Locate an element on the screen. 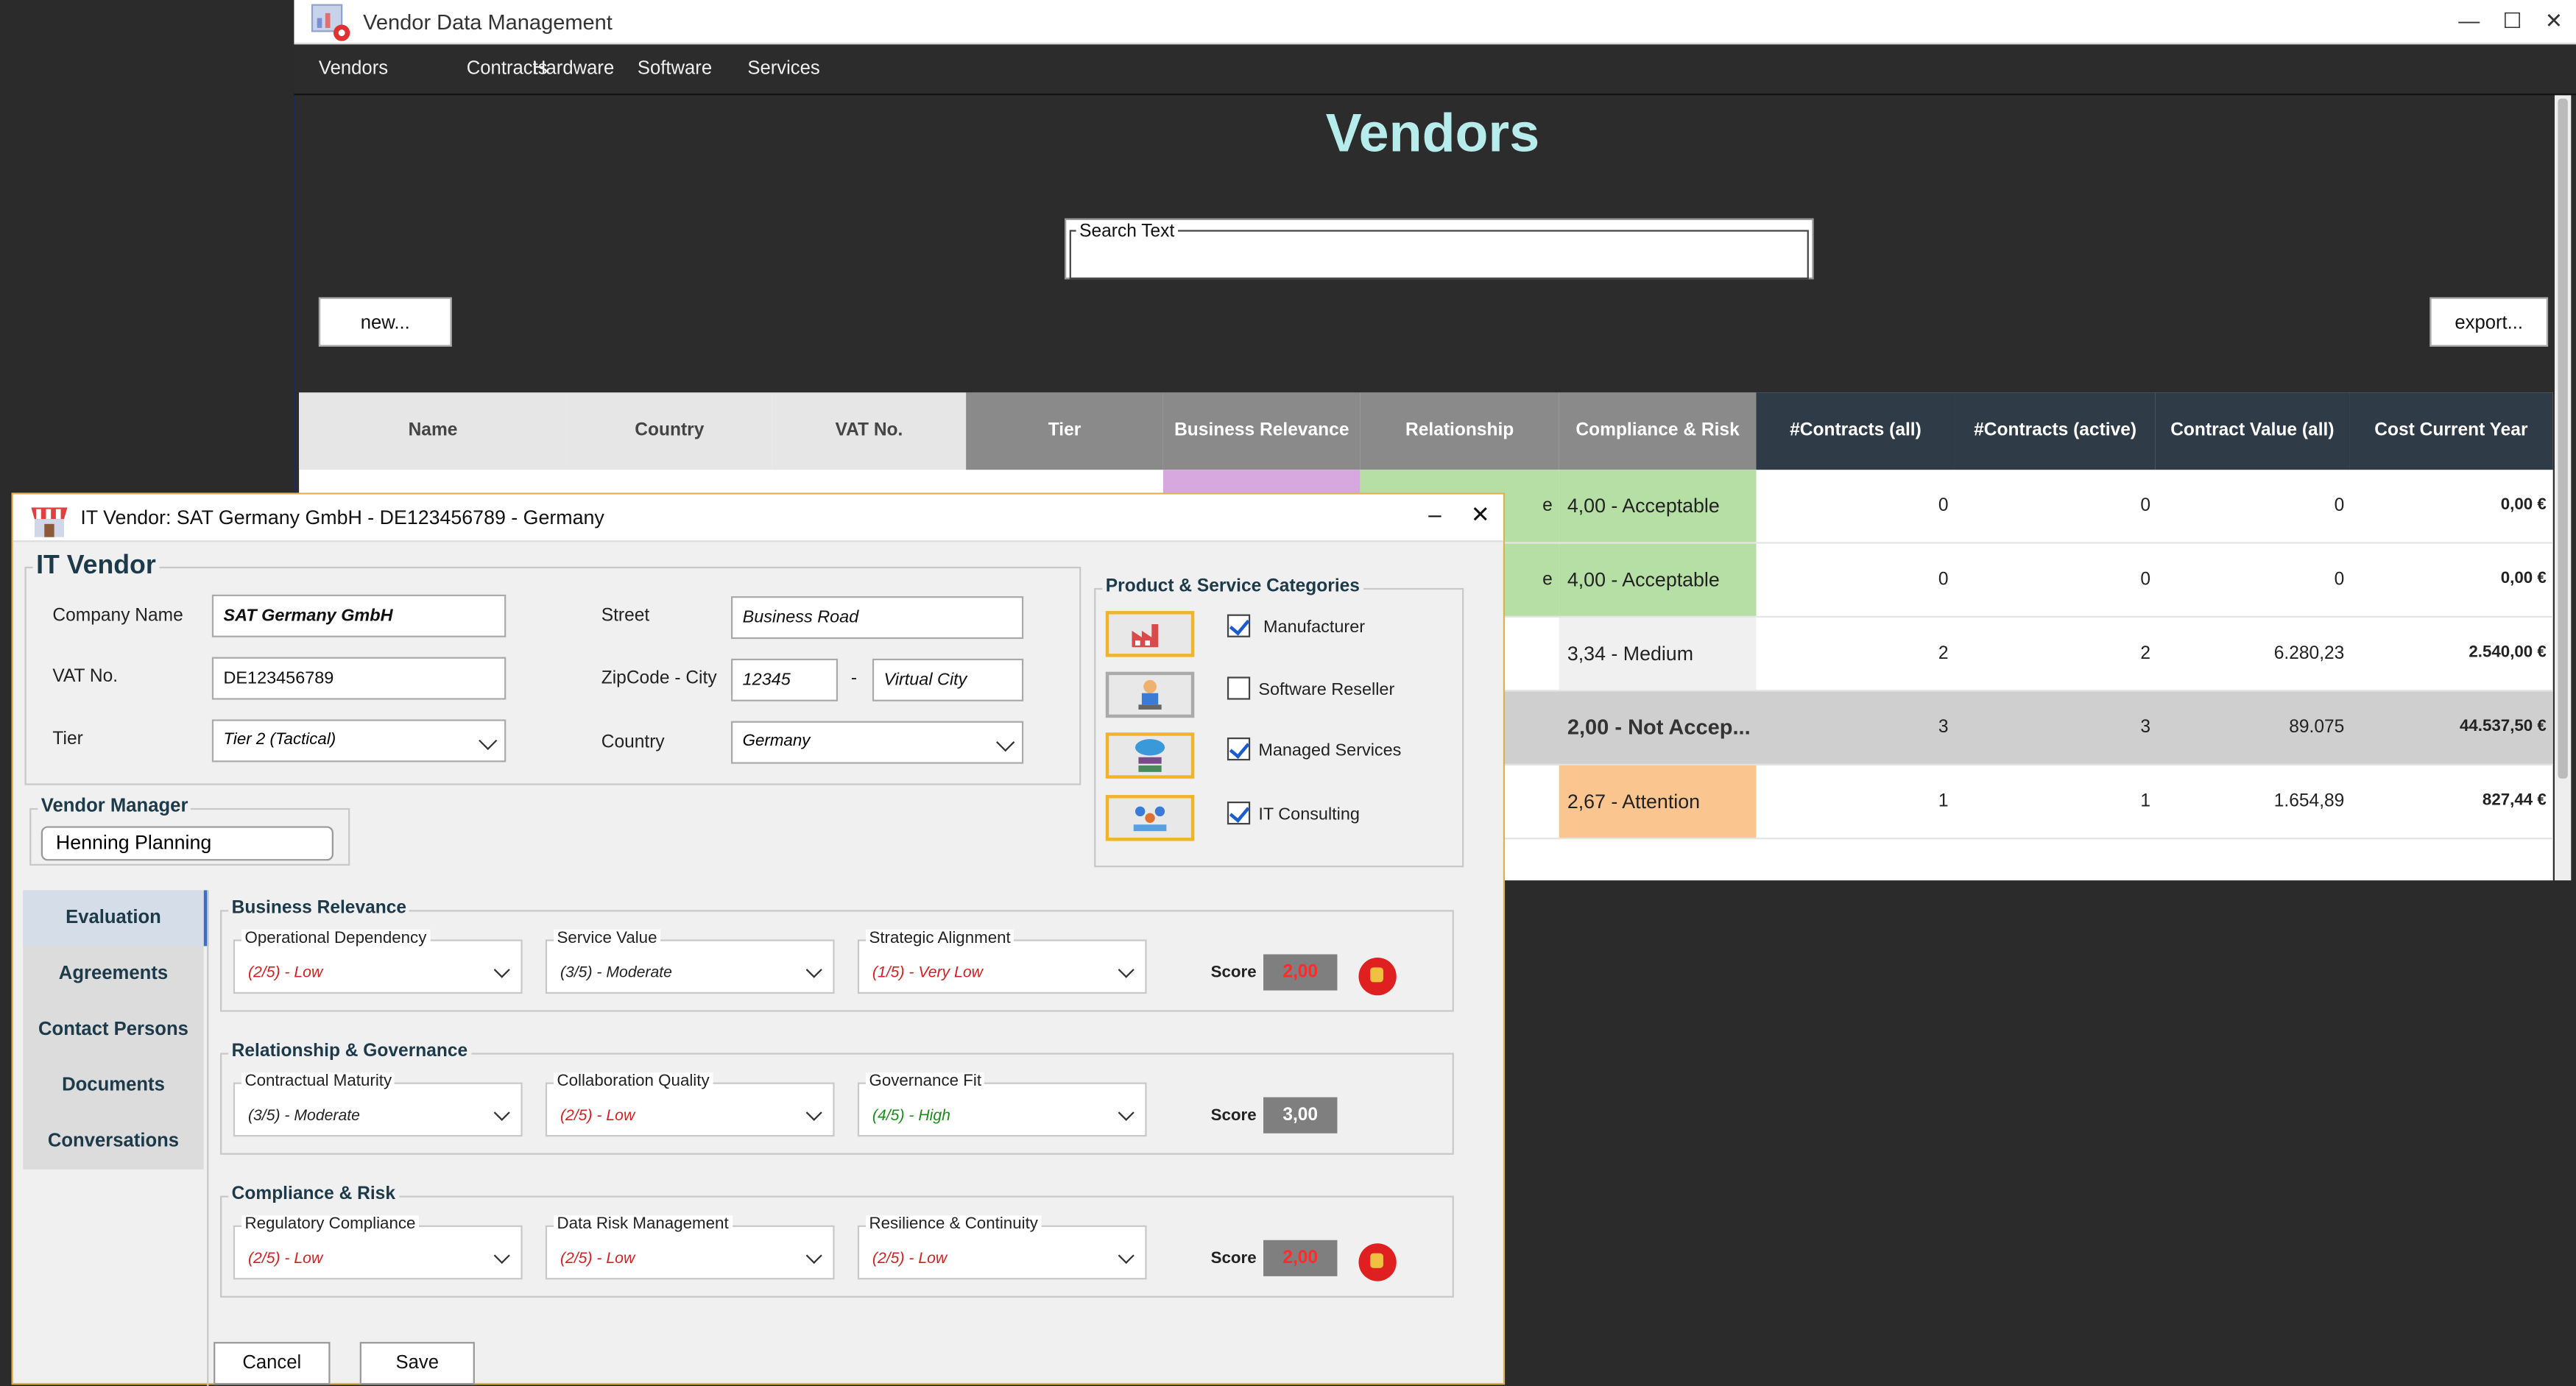  cost-cell: 44.537,50 € is located at coordinates (2503, 727).